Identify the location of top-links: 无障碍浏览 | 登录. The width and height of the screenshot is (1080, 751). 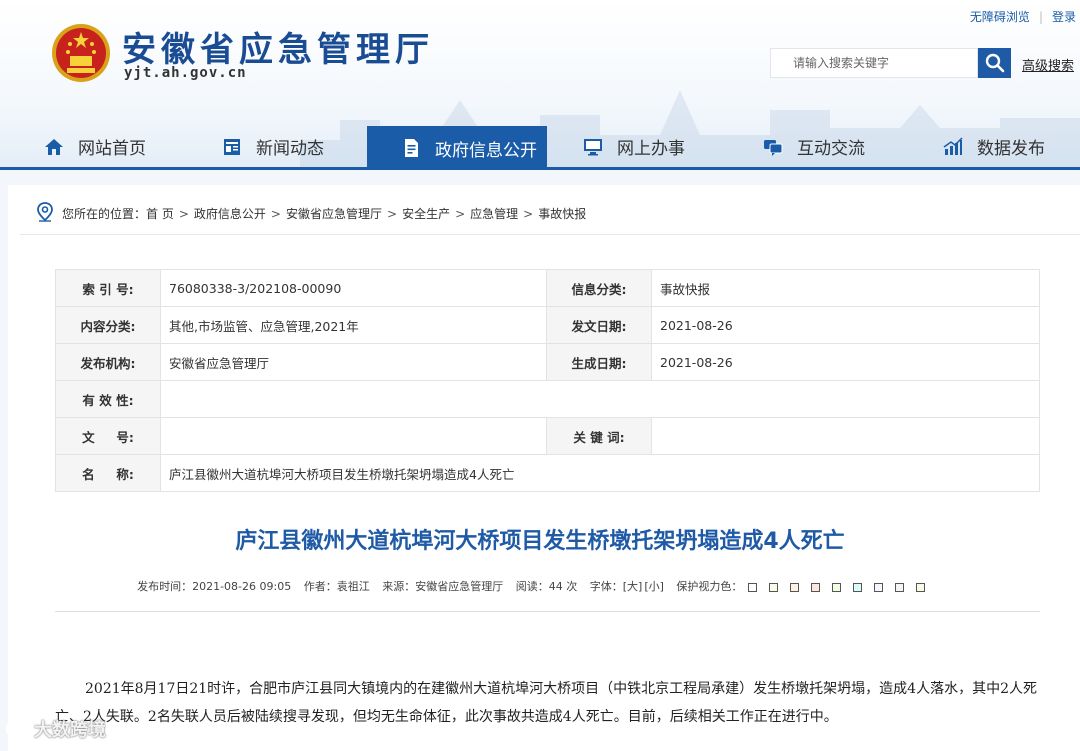
(1023, 16).